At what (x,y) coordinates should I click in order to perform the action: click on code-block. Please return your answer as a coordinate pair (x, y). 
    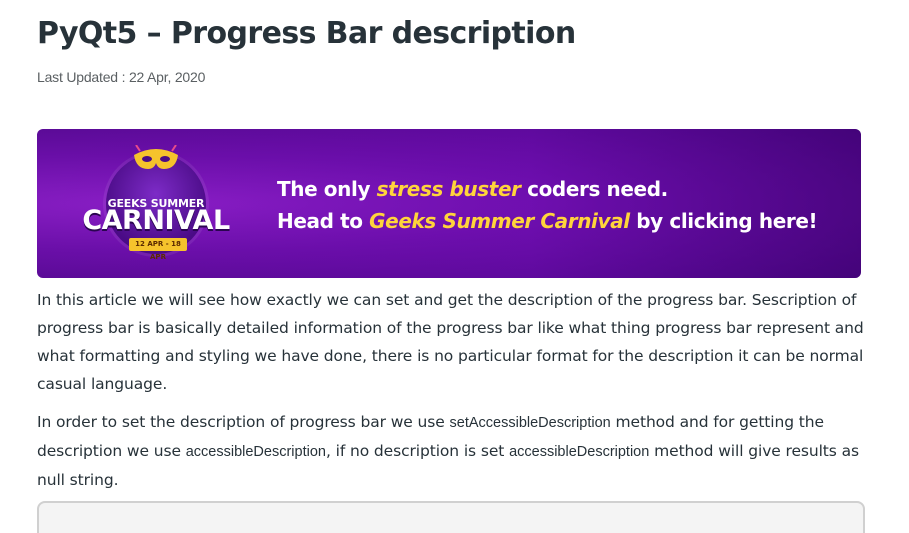
    Looking at the image, I should click on (451, 517).